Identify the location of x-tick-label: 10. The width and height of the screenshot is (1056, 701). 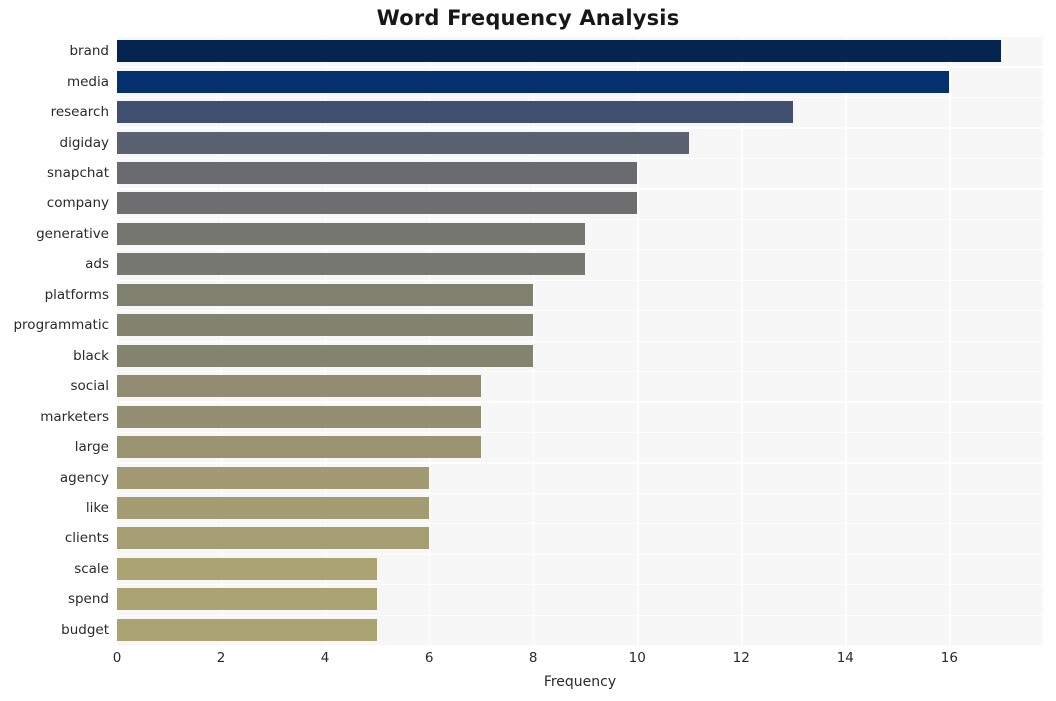
(637, 658).